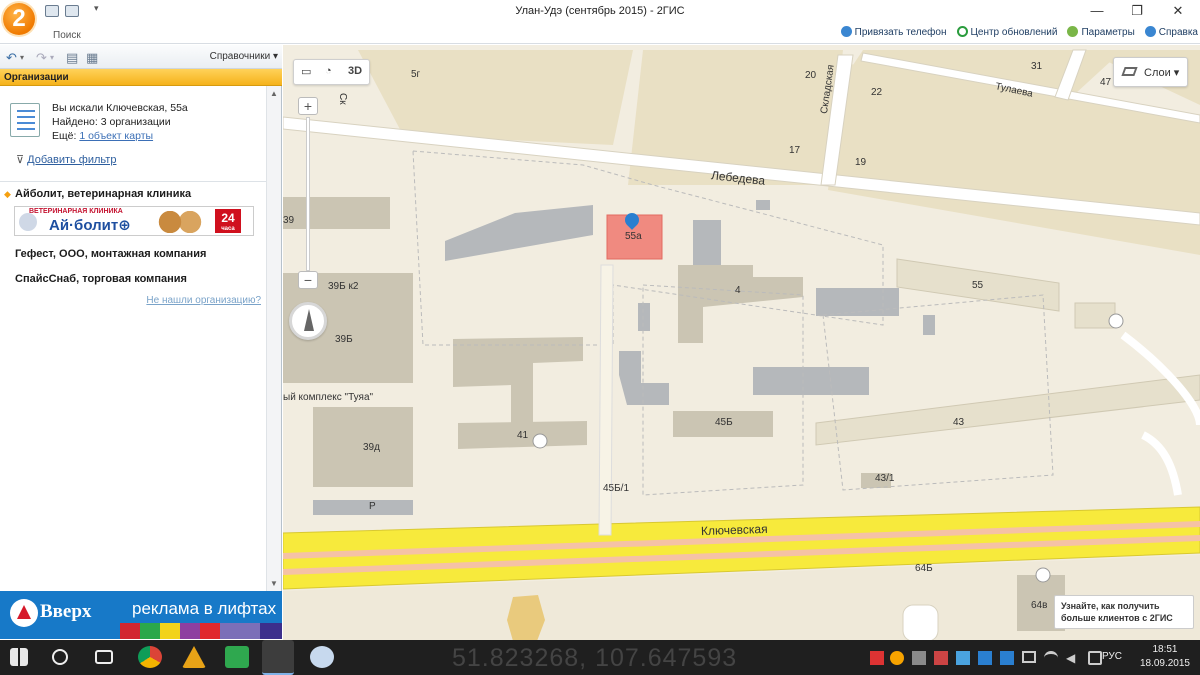  I want to click on layers-button: Слои ▾, so click(1150, 72).